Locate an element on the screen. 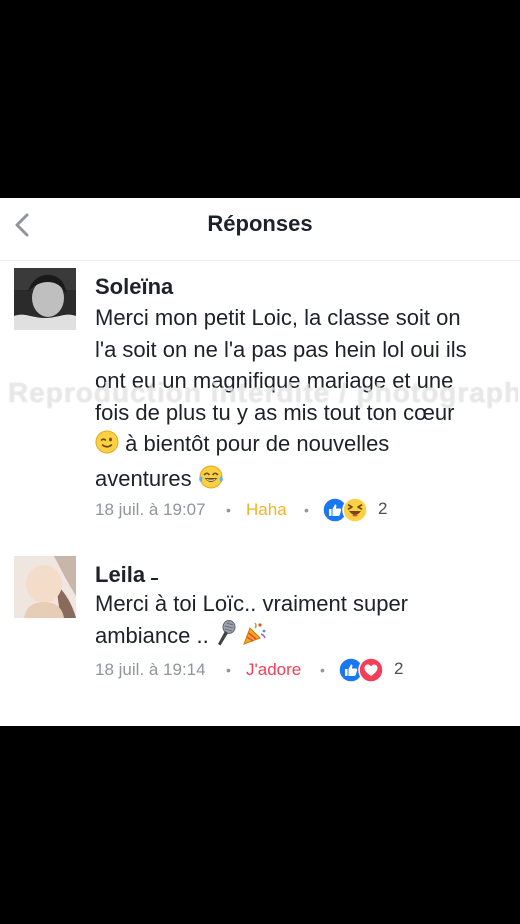 This screenshot has width=520, height=924. party-popper-emoji-icon is located at coordinates (254, 637).